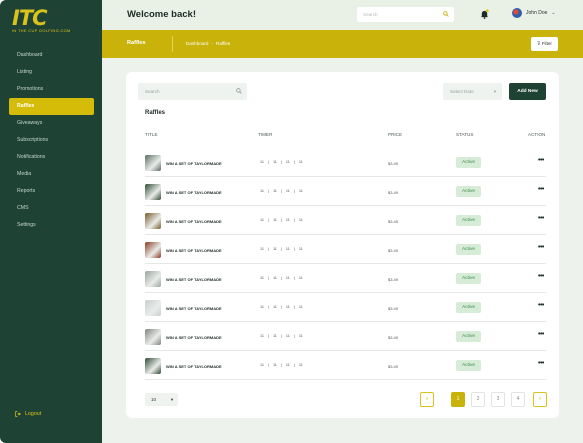 The width and height of the screenshot is (583, 443). What do you see at coordinates (51, 123) in the screenshot?
I see `sidebar-item-giveaways: Giveaways` at bounding box center [51, 123].